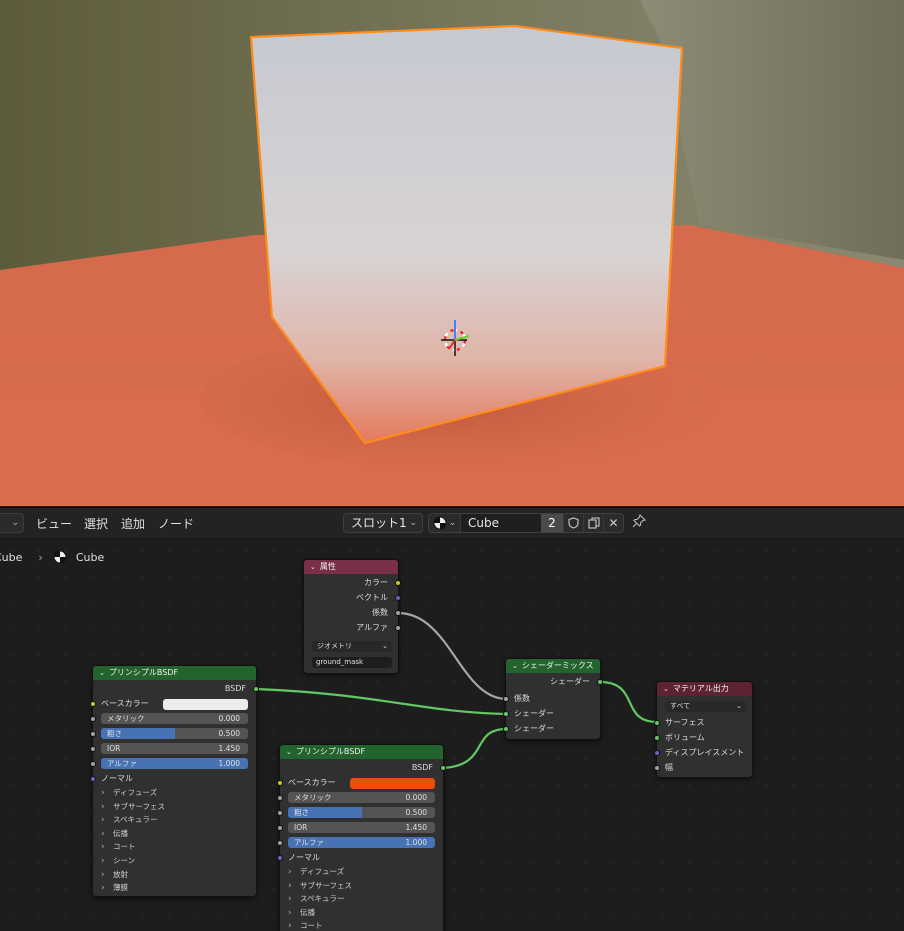 The width and height of the screenshot is (904, 931). I want to click on input-volume-socket, so click(657, 738).